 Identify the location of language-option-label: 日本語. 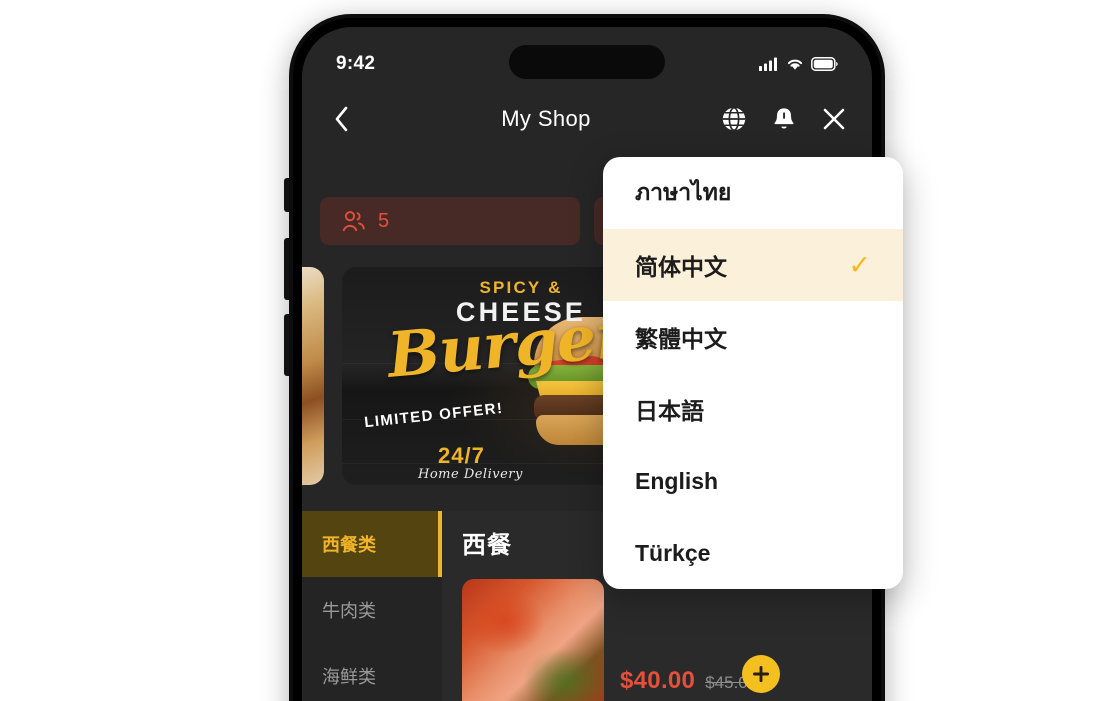
(669, 411).